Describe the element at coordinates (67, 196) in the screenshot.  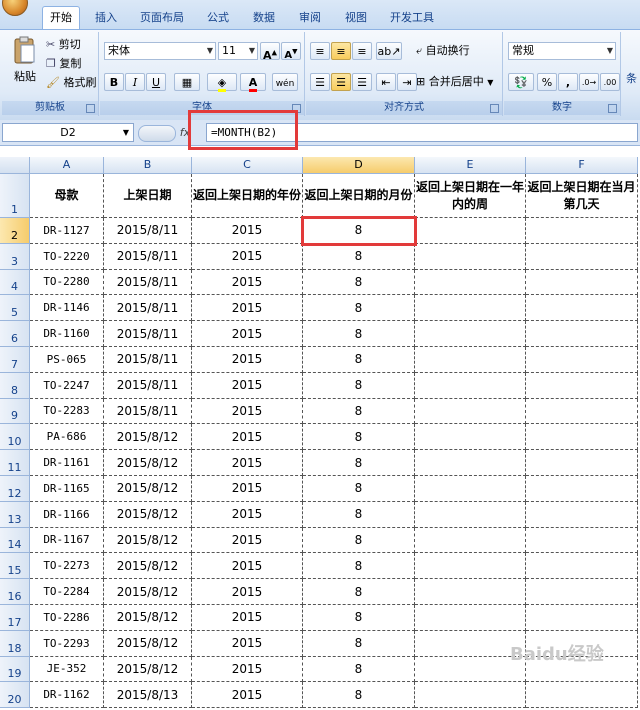
I see `header-cell: 母款` at that location.